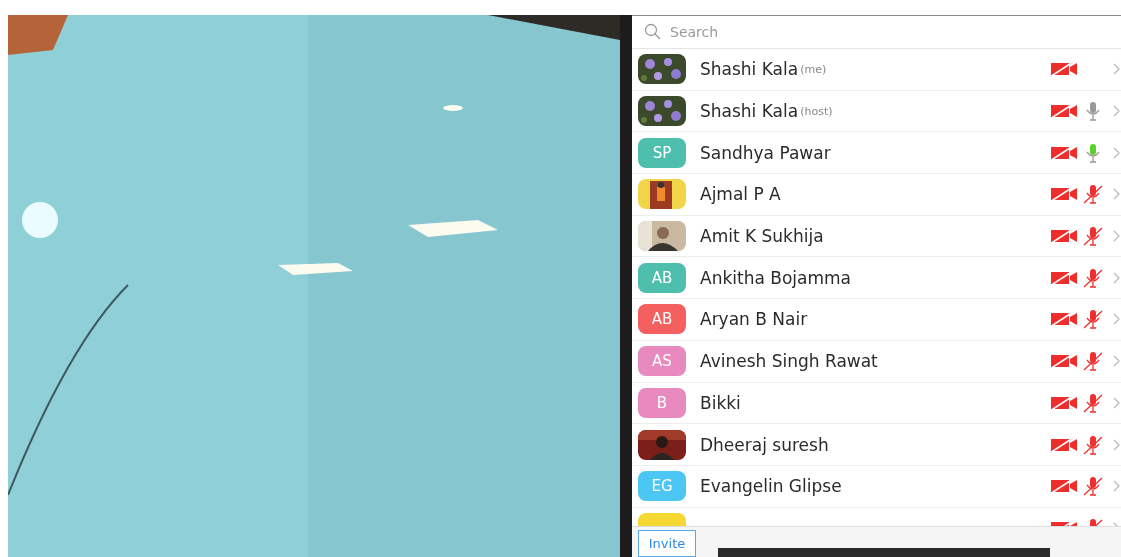  What do you see at coordinates (730, 32) in the screenshot?
I see `search-field: Search` at bounding box center [730, 32].